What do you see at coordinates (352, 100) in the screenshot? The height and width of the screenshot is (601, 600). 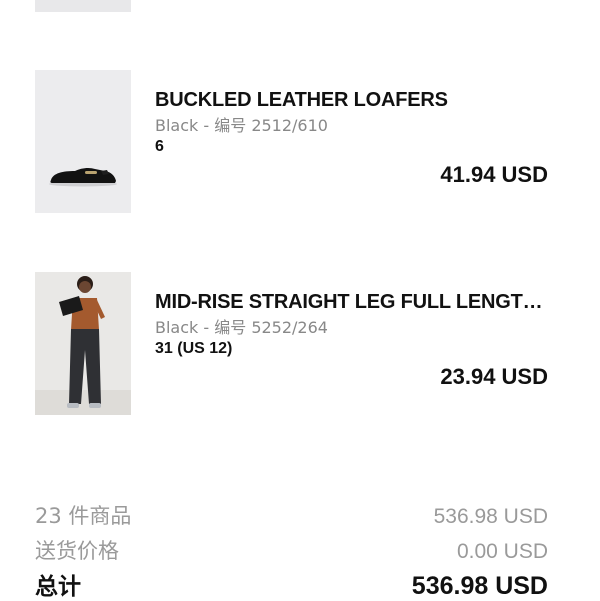 I see `item-title: BUCKLED LEATHER LOAFERS` at bounding box center [352, 100].